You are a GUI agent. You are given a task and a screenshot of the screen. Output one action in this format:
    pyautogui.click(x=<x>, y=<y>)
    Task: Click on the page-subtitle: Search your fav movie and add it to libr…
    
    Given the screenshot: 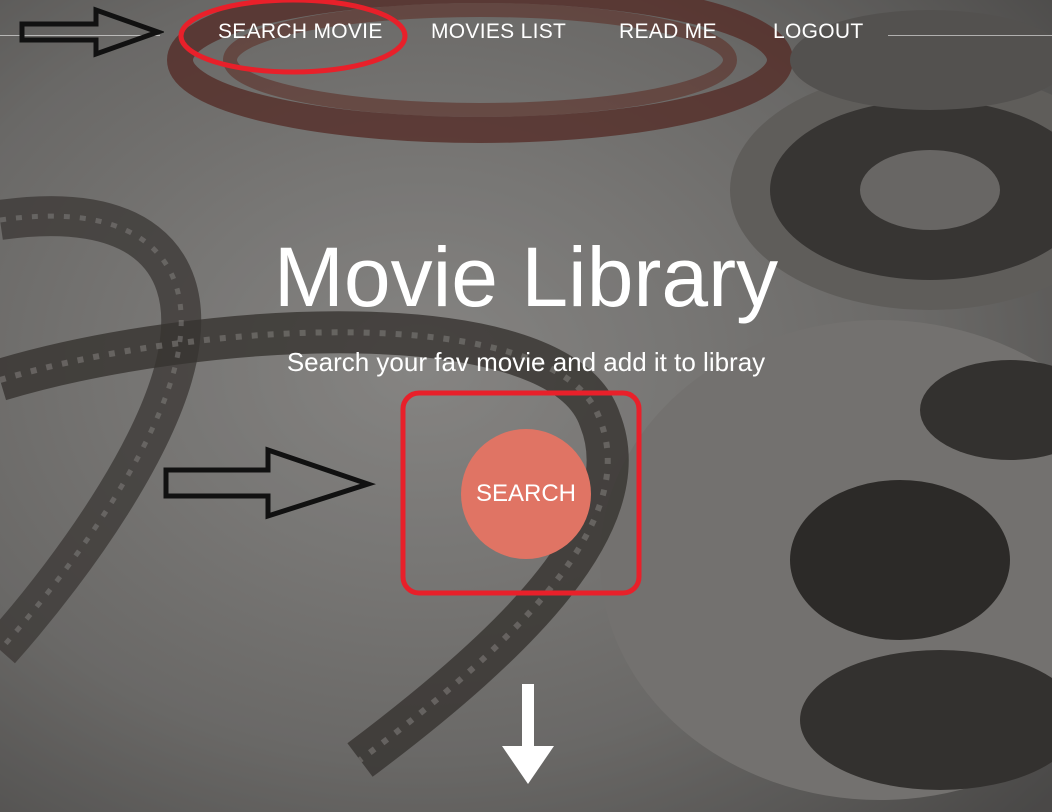 What is the action you would take?
    pyautogui.click(x=526, y=362)
    